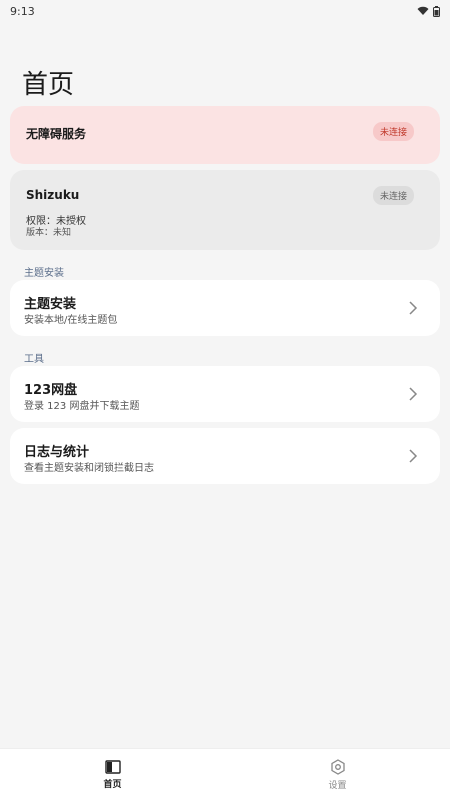  What do you see at coordinates (423, 10) in the screenshot?
I see `wifi-icon` at bounding box center [423, 10].